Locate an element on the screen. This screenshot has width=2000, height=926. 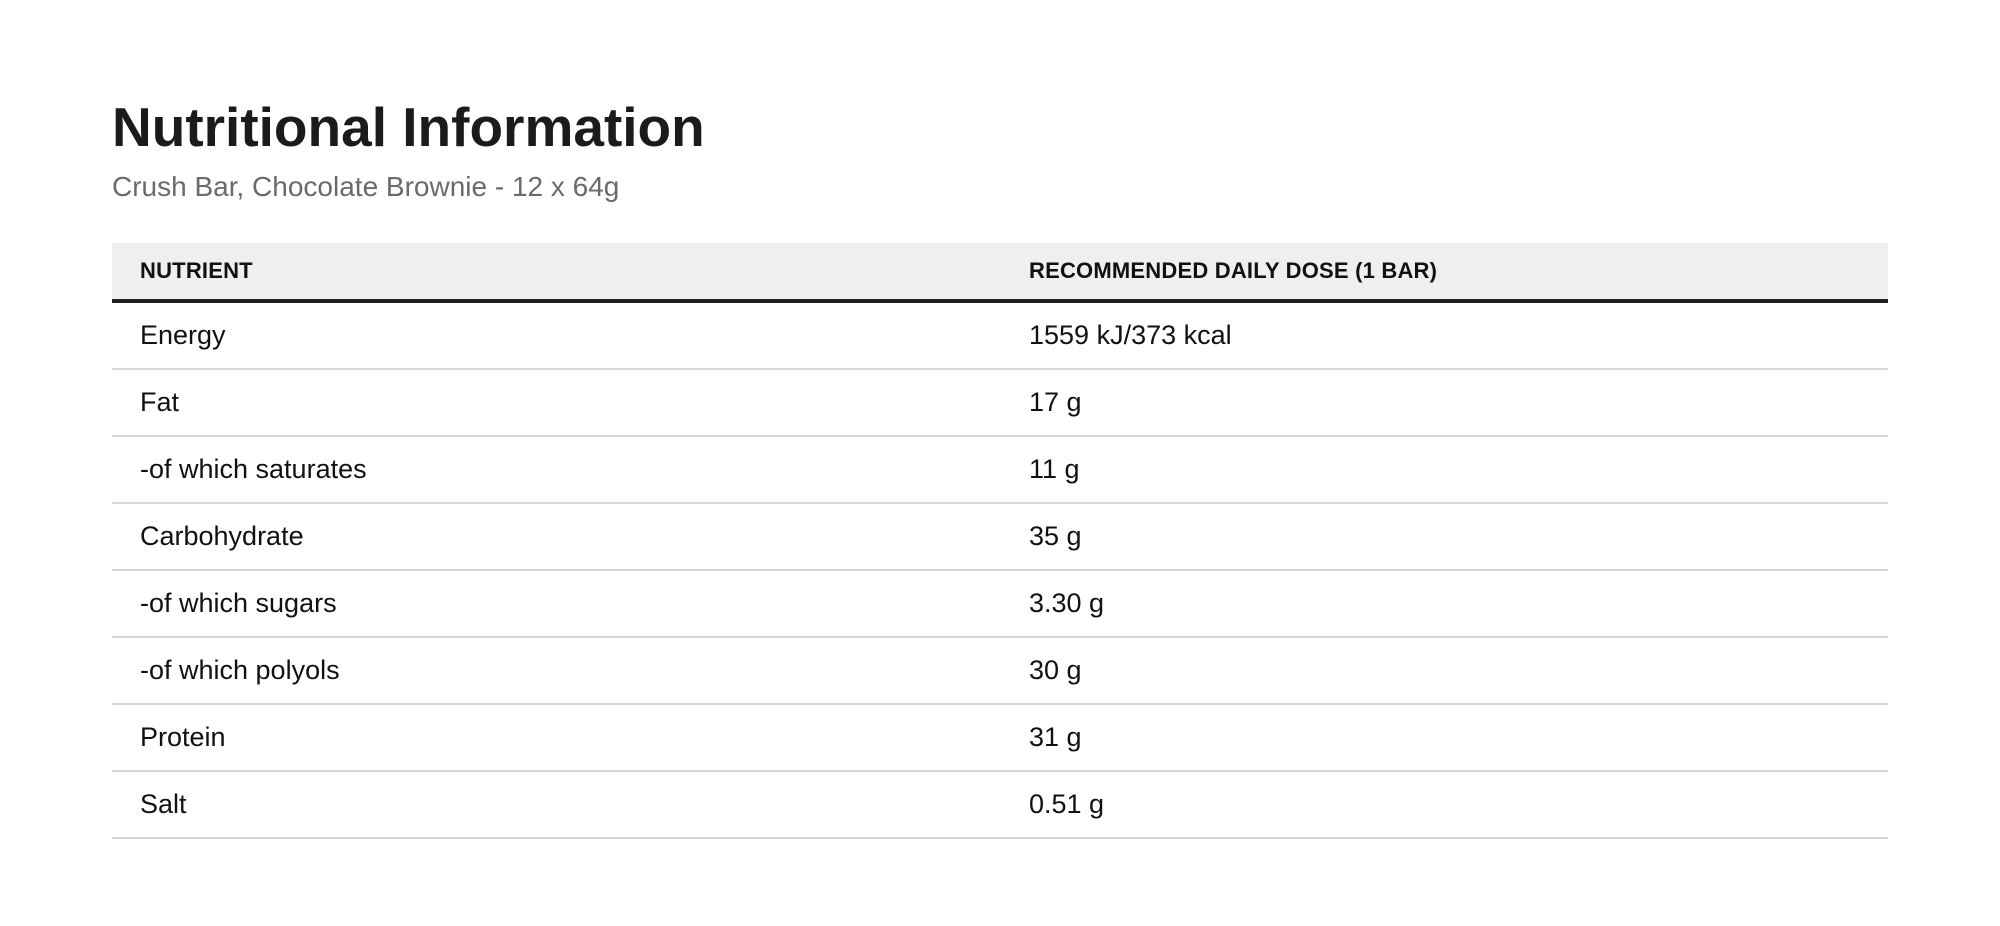
nutrient-cell: -of which polyols is located at coordinates (556, 671).